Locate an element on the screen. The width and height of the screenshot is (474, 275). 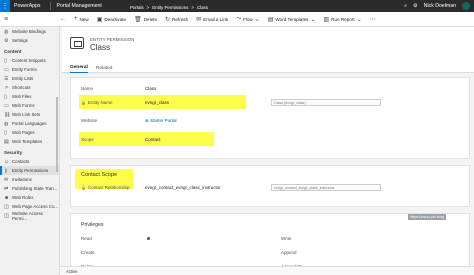
sidebar-item-content-snippets: ▯ Content Snippets is located at coordinates (29, 60).